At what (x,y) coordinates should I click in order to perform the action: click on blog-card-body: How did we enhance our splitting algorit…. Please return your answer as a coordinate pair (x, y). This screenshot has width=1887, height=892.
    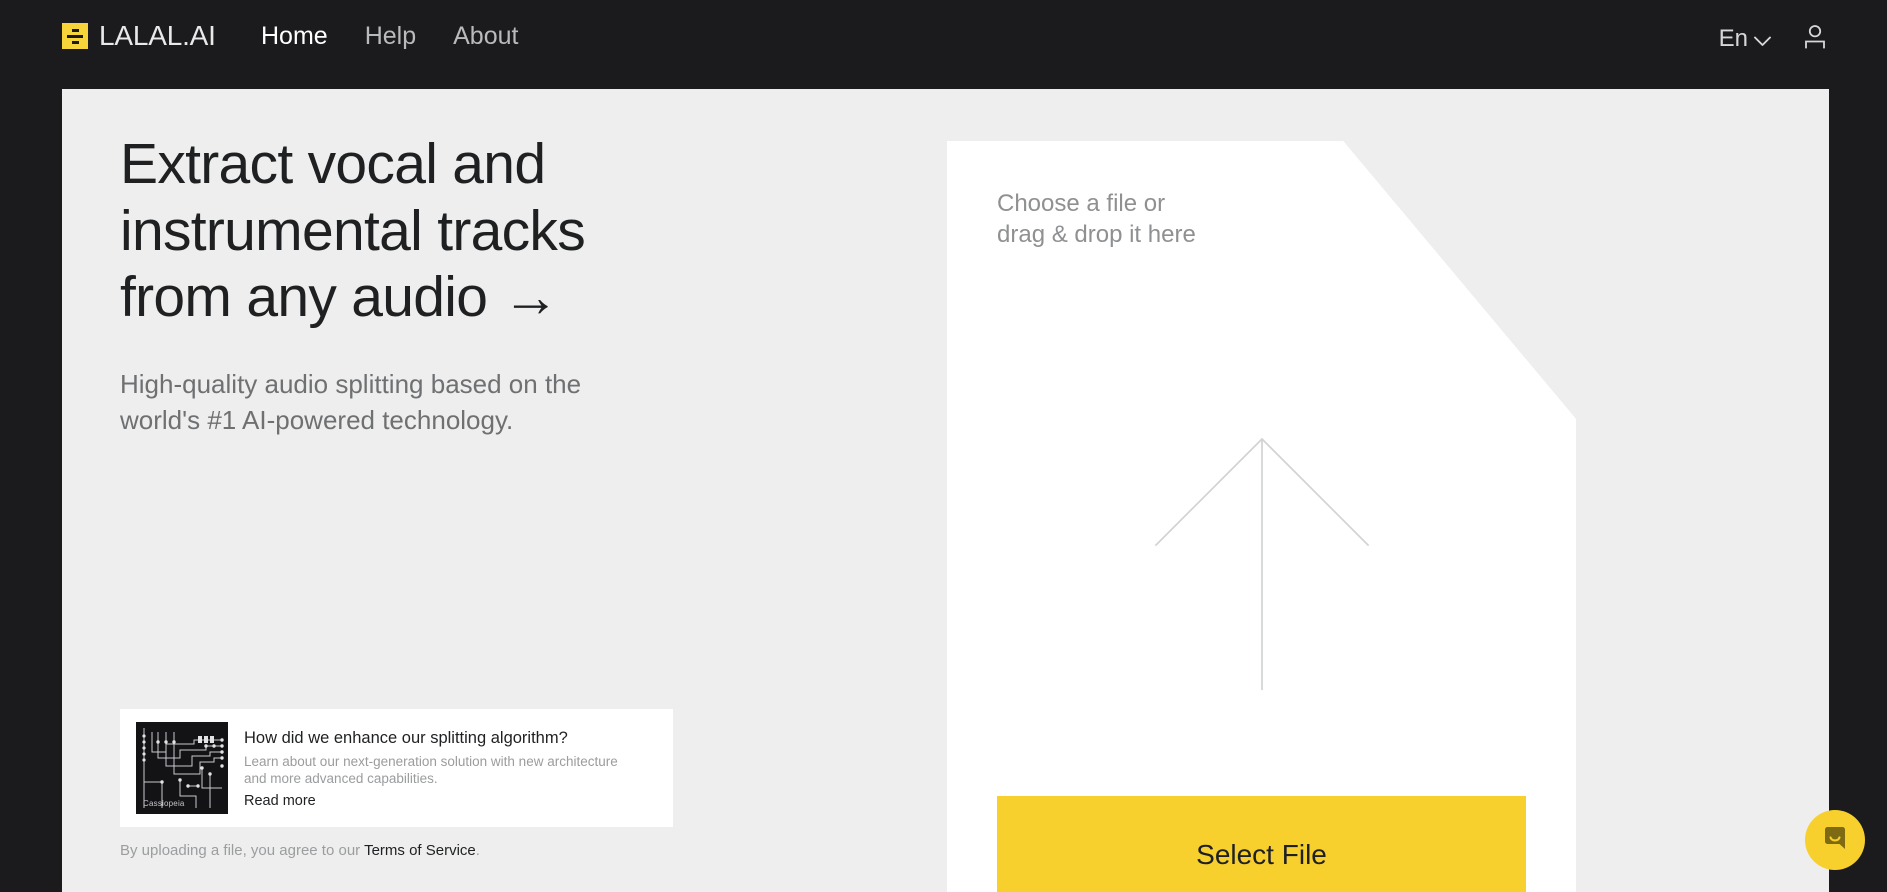
    Looking at the image, I should click on (431, 768).